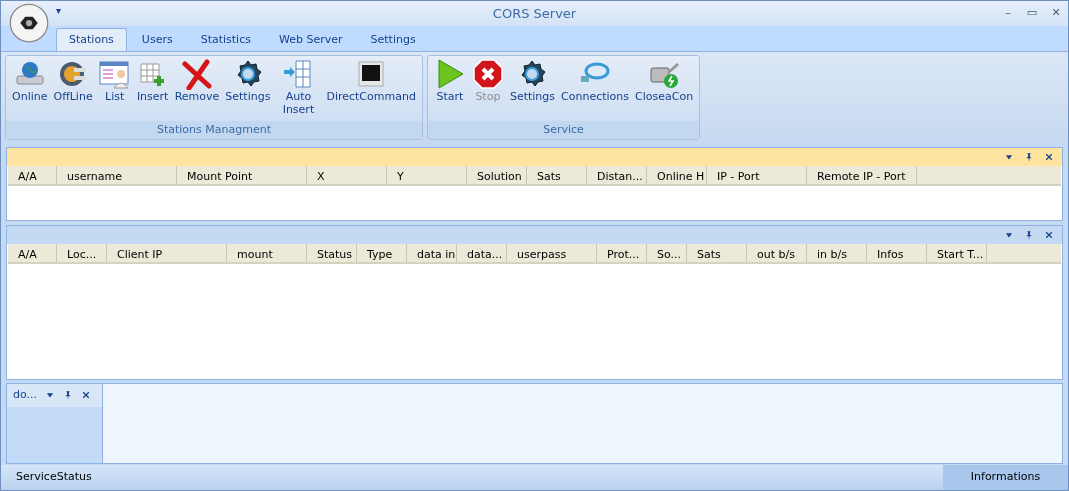 The image size is (1069, 491). Describe the element at coordinates (382, 253) in the screenshot. I see `column-header: Type` at that location.